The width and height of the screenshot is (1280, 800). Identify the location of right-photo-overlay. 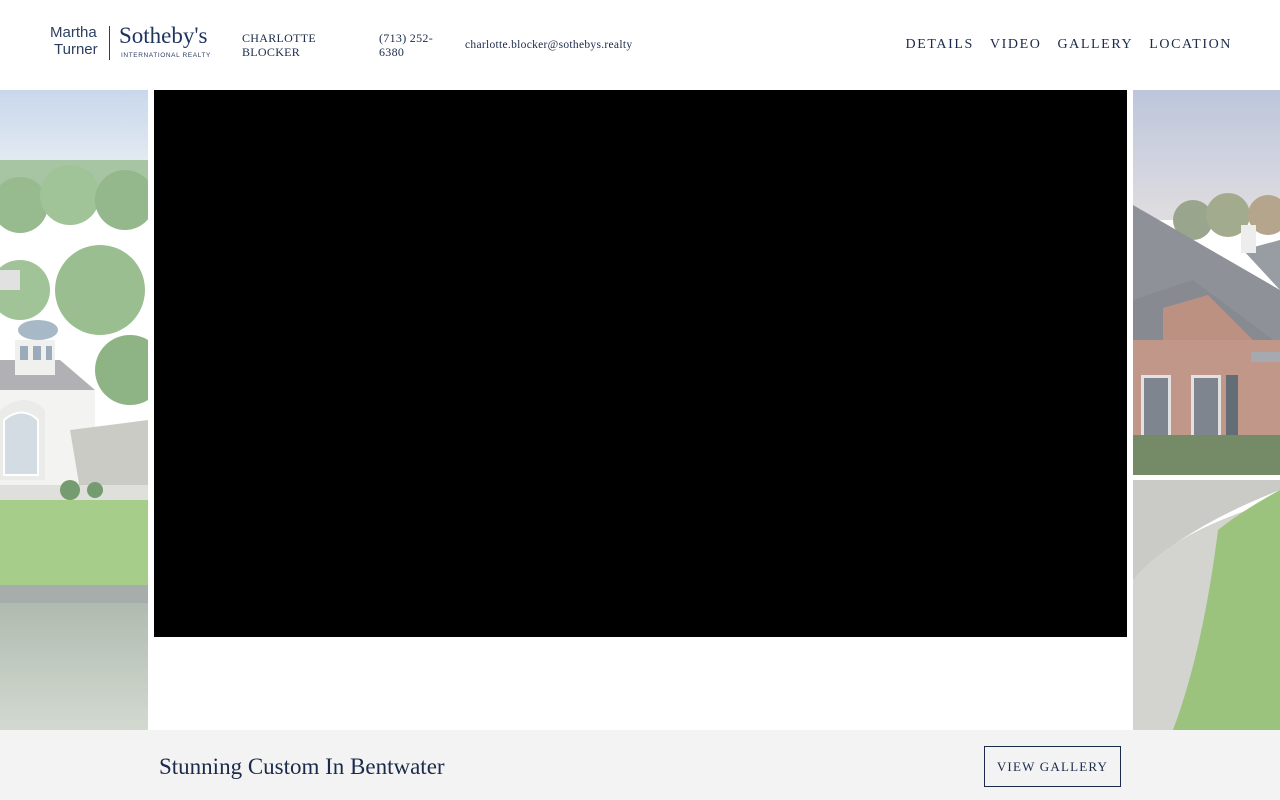
(1206, 410).